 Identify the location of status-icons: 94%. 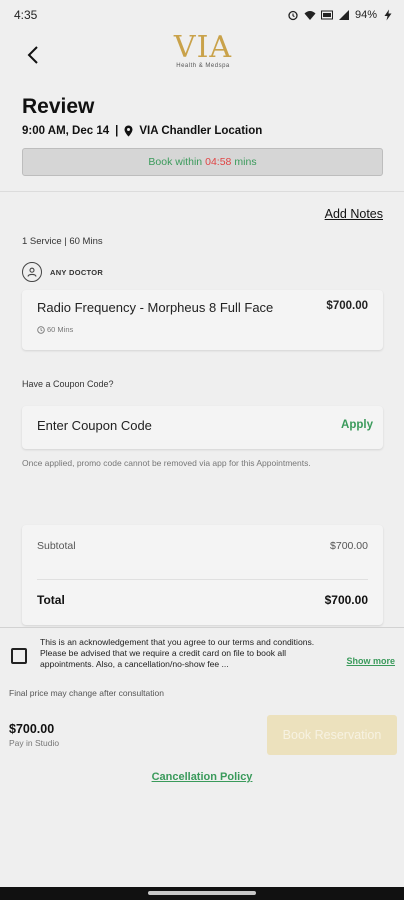
(340, 15).